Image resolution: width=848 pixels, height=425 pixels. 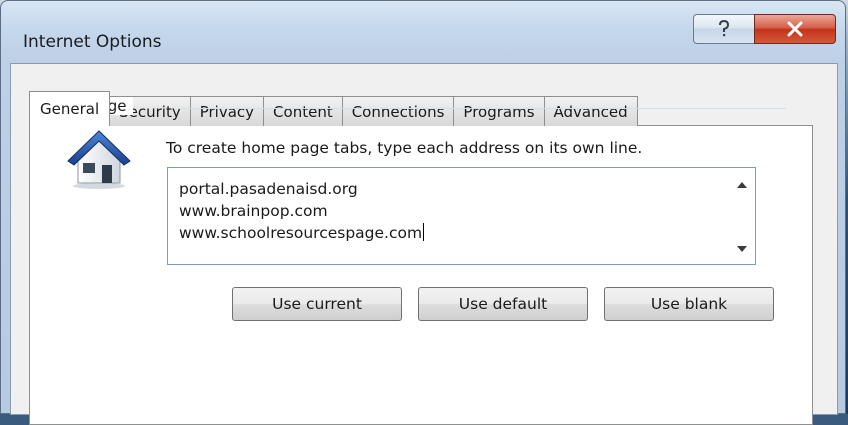 I want to click on tab-general: General, so click(x=70, y=108).